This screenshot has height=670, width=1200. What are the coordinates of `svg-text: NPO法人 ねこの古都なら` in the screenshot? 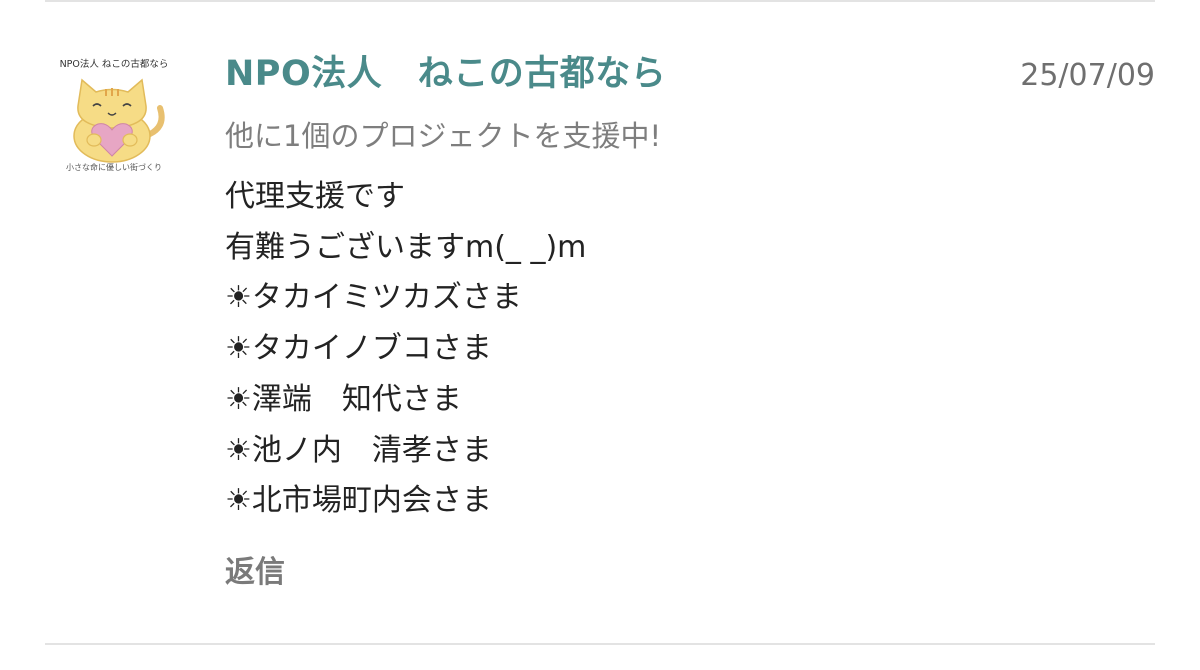 It's located at (114, 64).